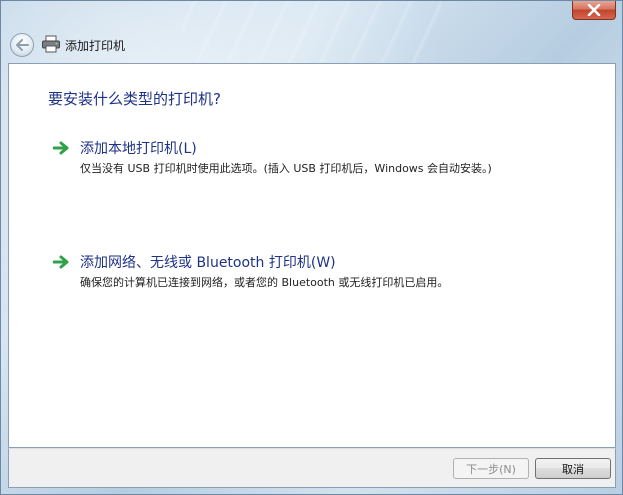 This screenshot has width=623, height=495. Describe the element at coordinates (51, 44) in the screenshot. I see `printer-icon` at that location.